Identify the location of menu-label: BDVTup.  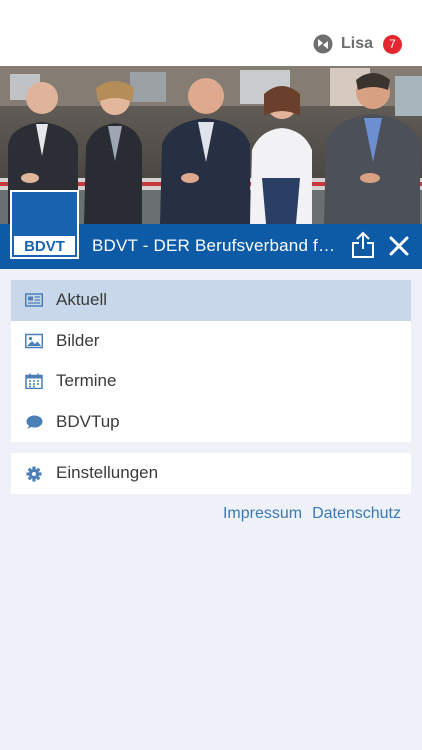
(88, 421).